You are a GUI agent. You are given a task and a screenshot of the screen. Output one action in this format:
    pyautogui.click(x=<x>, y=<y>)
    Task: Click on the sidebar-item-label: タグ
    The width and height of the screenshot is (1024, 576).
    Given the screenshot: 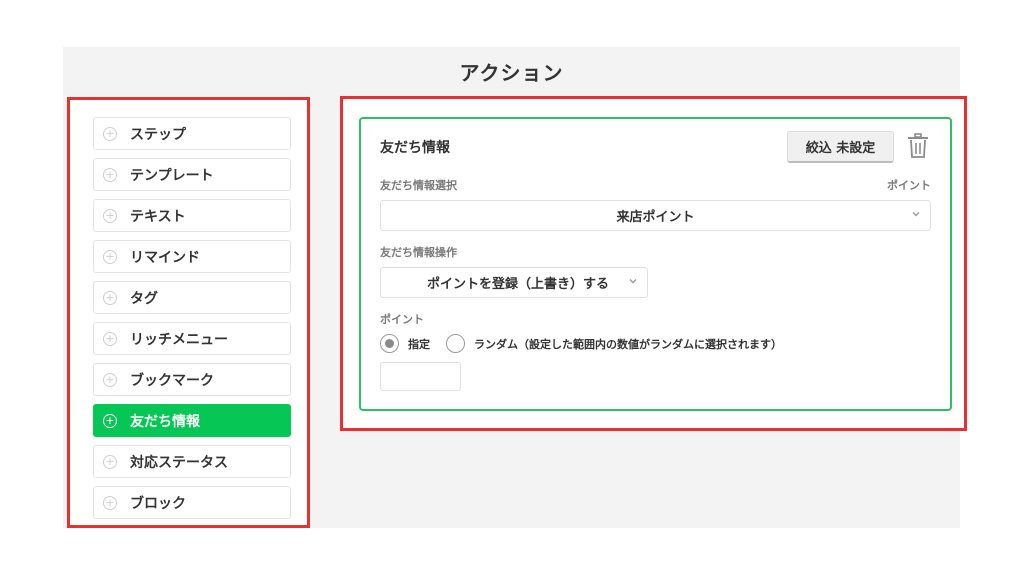 What is the action you would take?
    pyautogui.click(x=144, y=298)
    